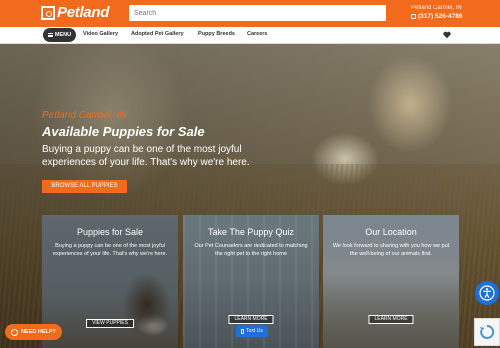 The height and width of the screenshot is (348, 500). I want to click on hero-store-name: Petland Carmel, IN, so click(84, 115).